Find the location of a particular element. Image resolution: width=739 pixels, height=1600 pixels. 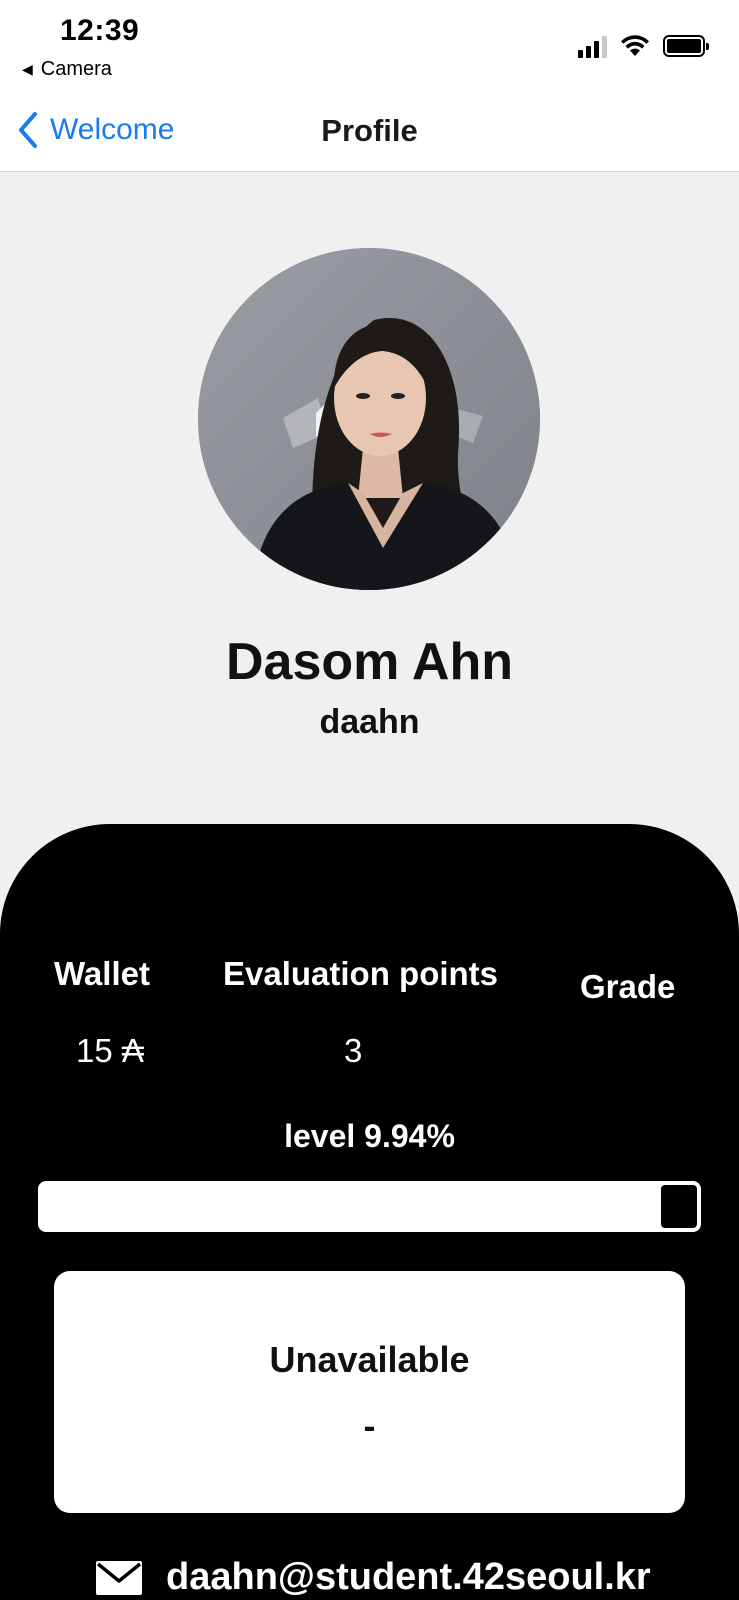

mail-icon is located at coordinates (119, 1577).